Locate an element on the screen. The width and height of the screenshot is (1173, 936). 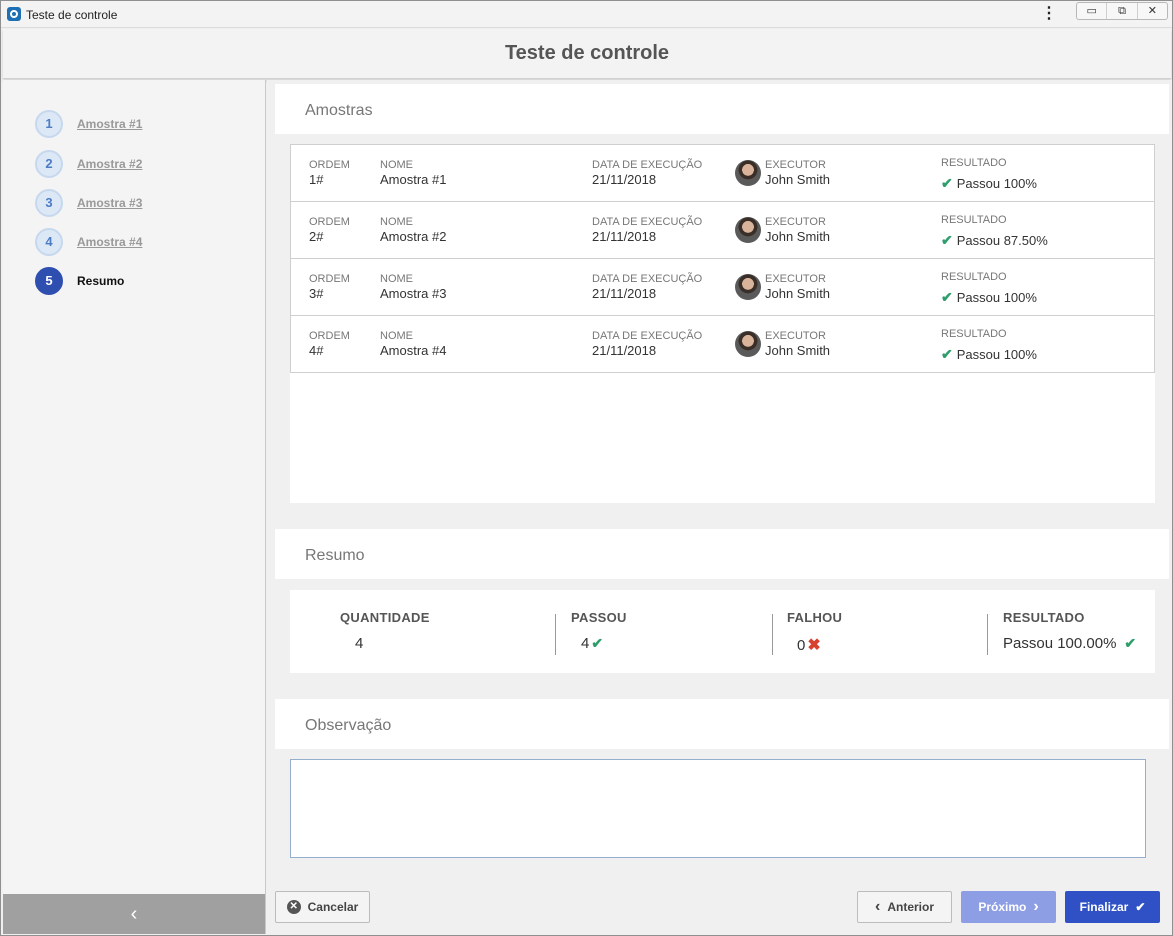
cell-ordem: 3# is located at coordinates (316, 293).